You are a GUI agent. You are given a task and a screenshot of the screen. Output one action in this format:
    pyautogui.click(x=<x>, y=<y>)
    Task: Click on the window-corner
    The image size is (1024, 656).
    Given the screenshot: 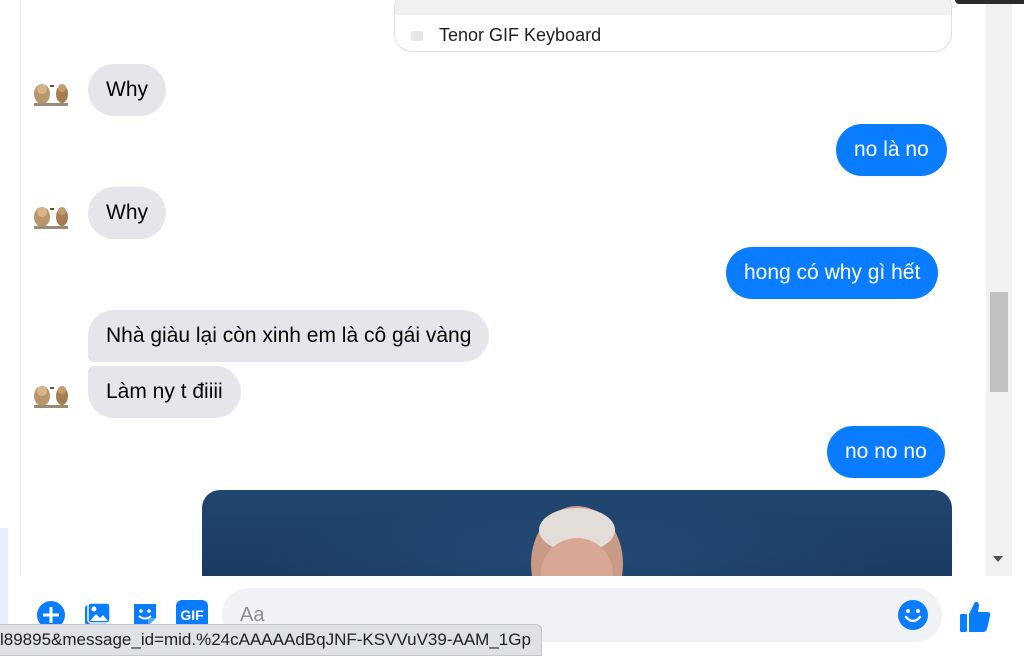 What is the action you would take?
    pyautogui.click(x=989, y=2)
    